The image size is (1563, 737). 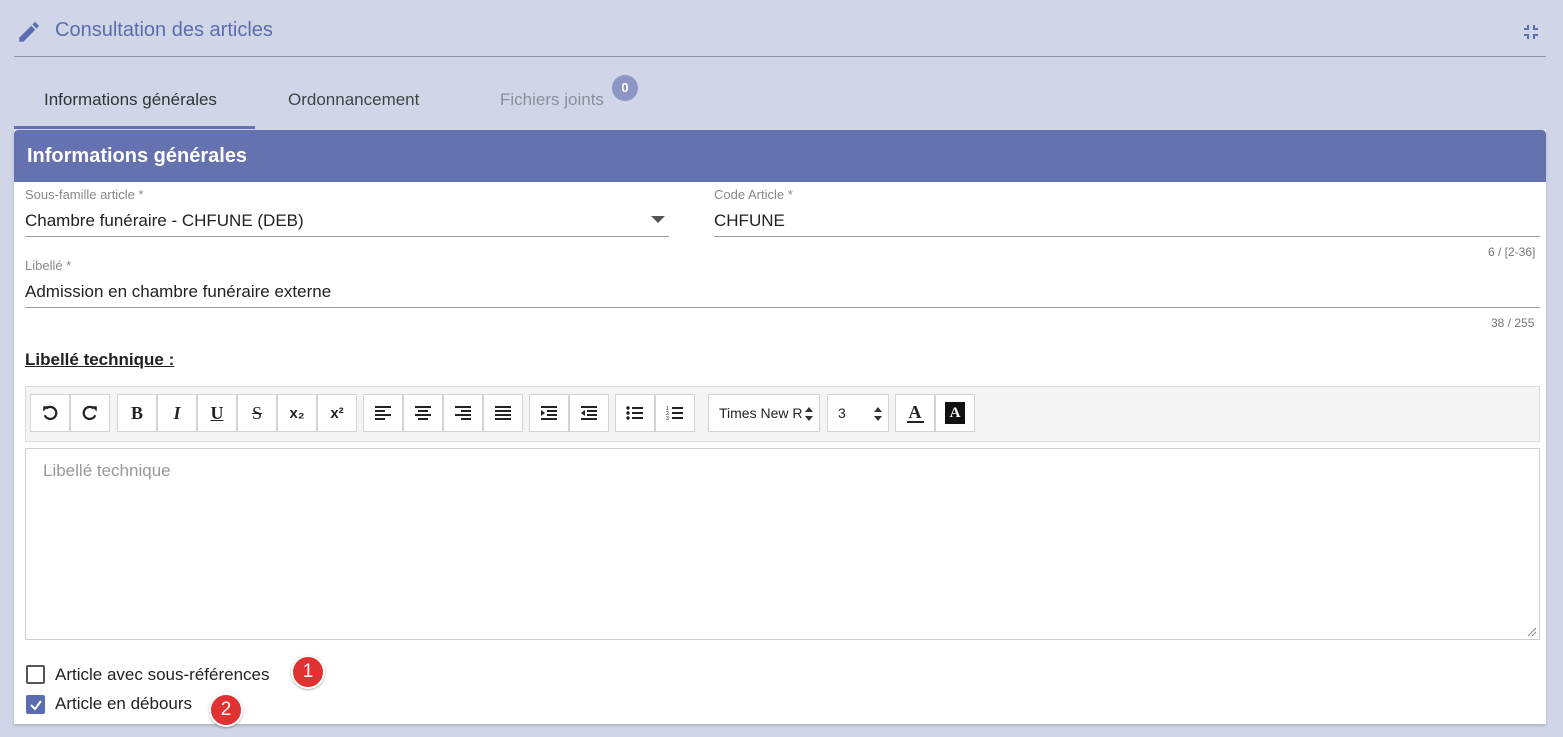 What do you see at coordinates (353, 100) in the screenshot?
I see `tab-ordonnancement: Ordonnancement` at bounding box center [353, 100].